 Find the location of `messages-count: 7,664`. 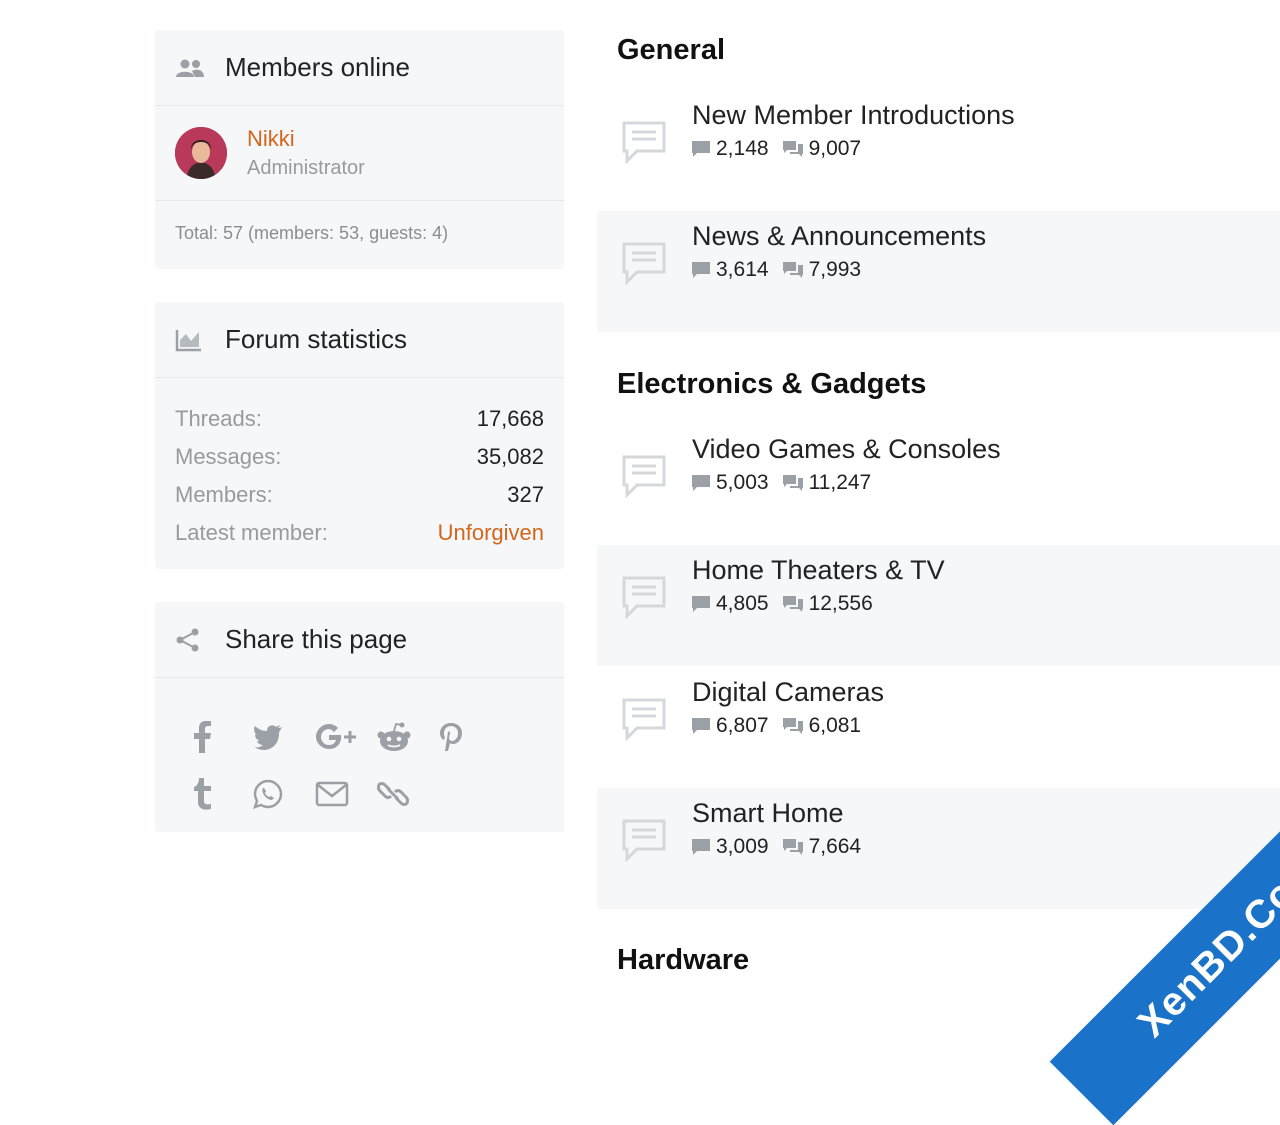

messages-count: 7,664 is located at coordinates (821, 847).